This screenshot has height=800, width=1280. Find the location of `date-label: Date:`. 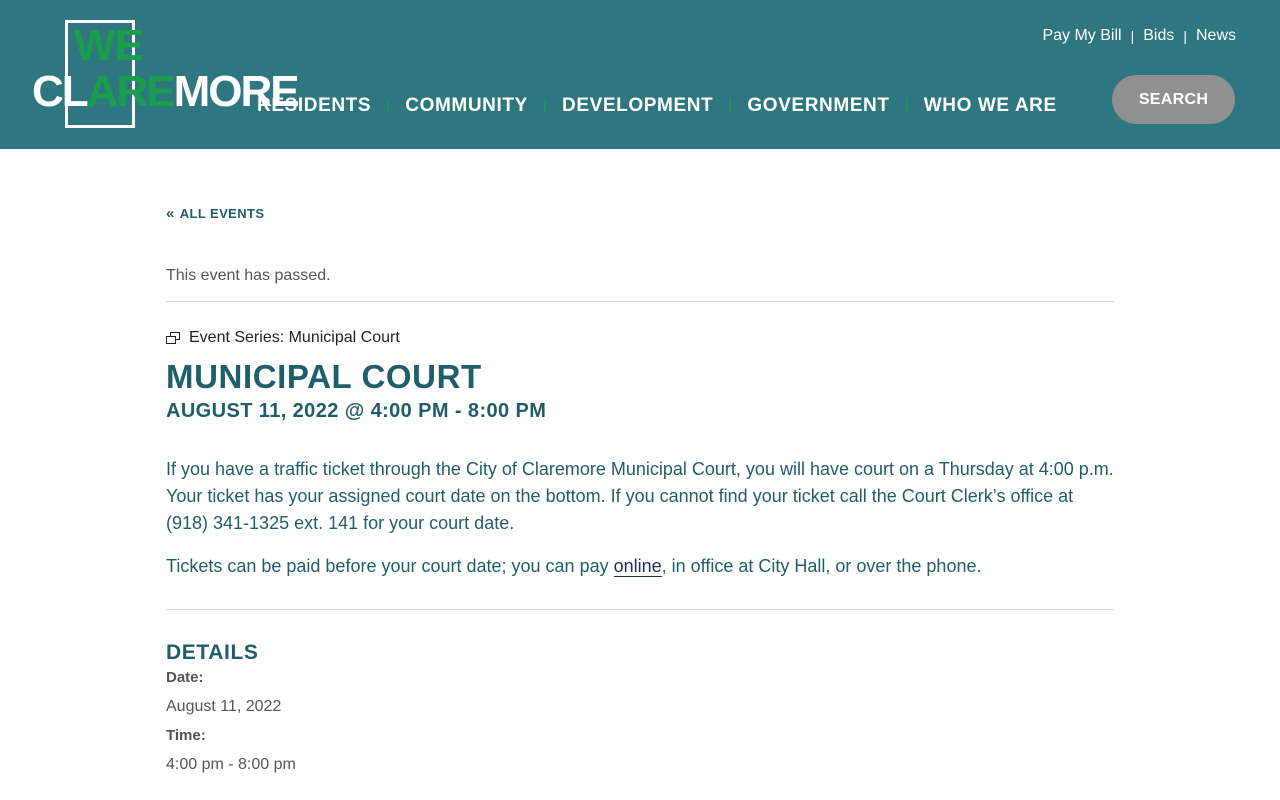

date-label: Date: is located at coordinates (185, 677).